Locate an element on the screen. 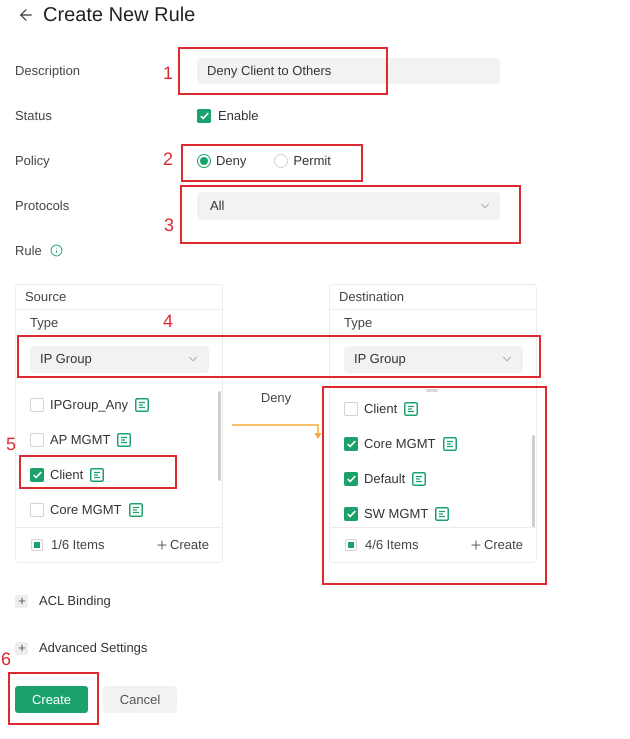 The image size is (630, 739). cancel-button: Cancel is located at coordinates (140, 699).